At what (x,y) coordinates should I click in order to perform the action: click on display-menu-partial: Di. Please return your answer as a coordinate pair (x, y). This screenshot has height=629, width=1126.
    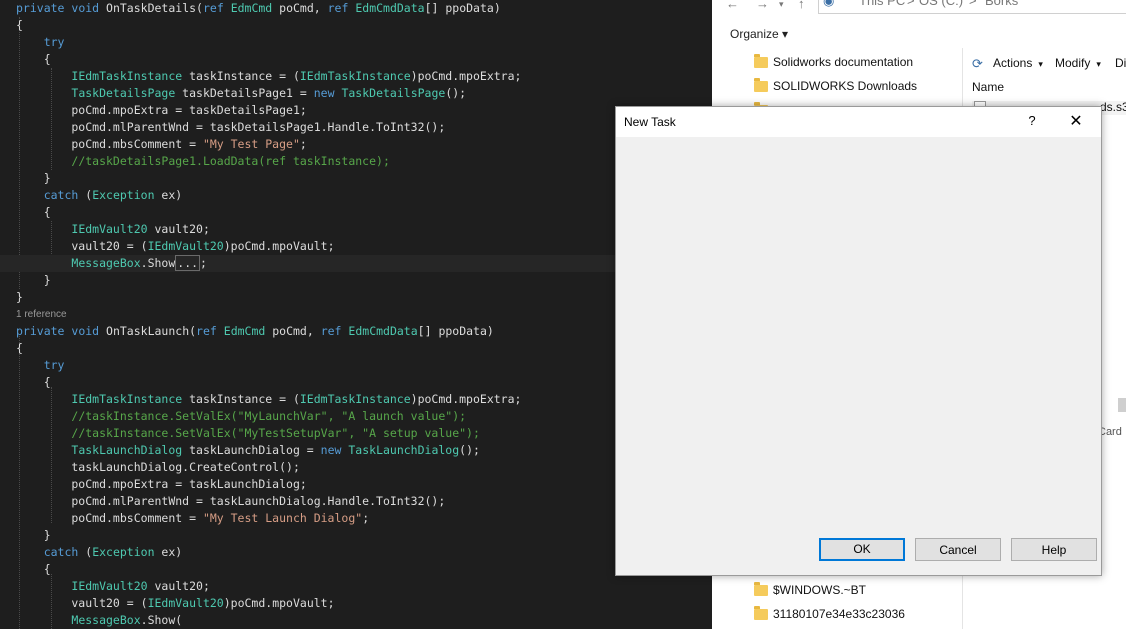
    Looking at the image, I should click on (1120, 63).